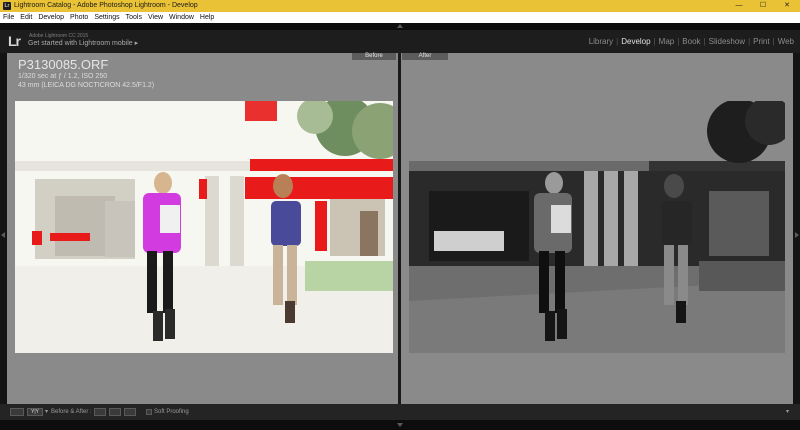 Image resolution: width=800 pixels, height=430 pixels. I want to click on menu-settings: Settings, so click(106, 17).